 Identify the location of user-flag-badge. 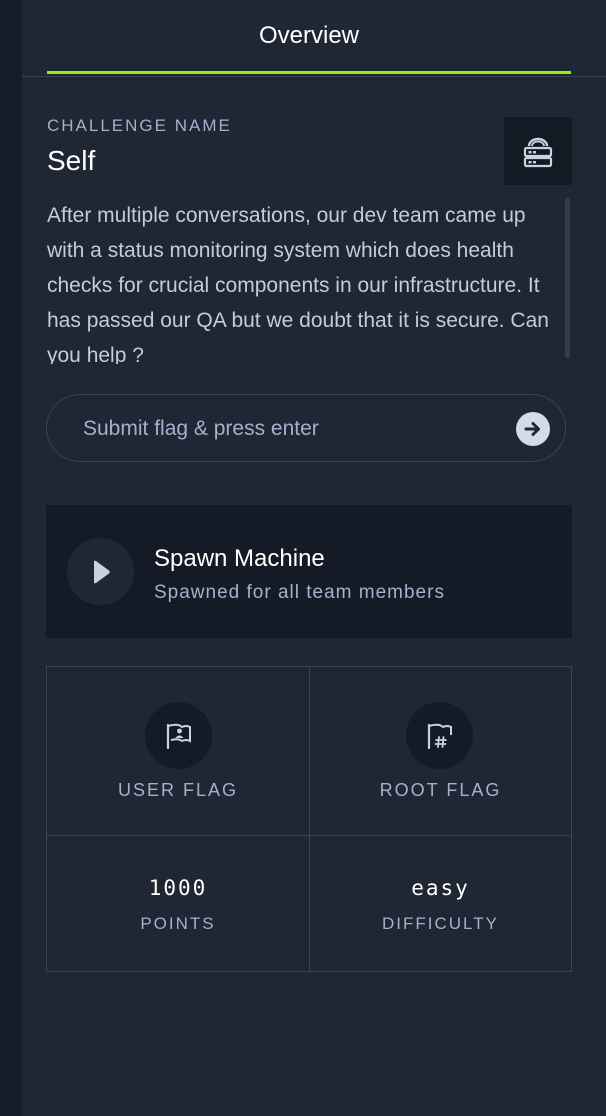
(178, 735).